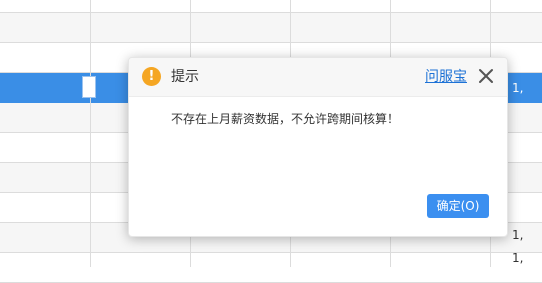 This screenshot has height=283, width=542. What do you see at coordinates (486, 76) in the screenshot?
I see `close-icon` at bounding box center [486, 76].